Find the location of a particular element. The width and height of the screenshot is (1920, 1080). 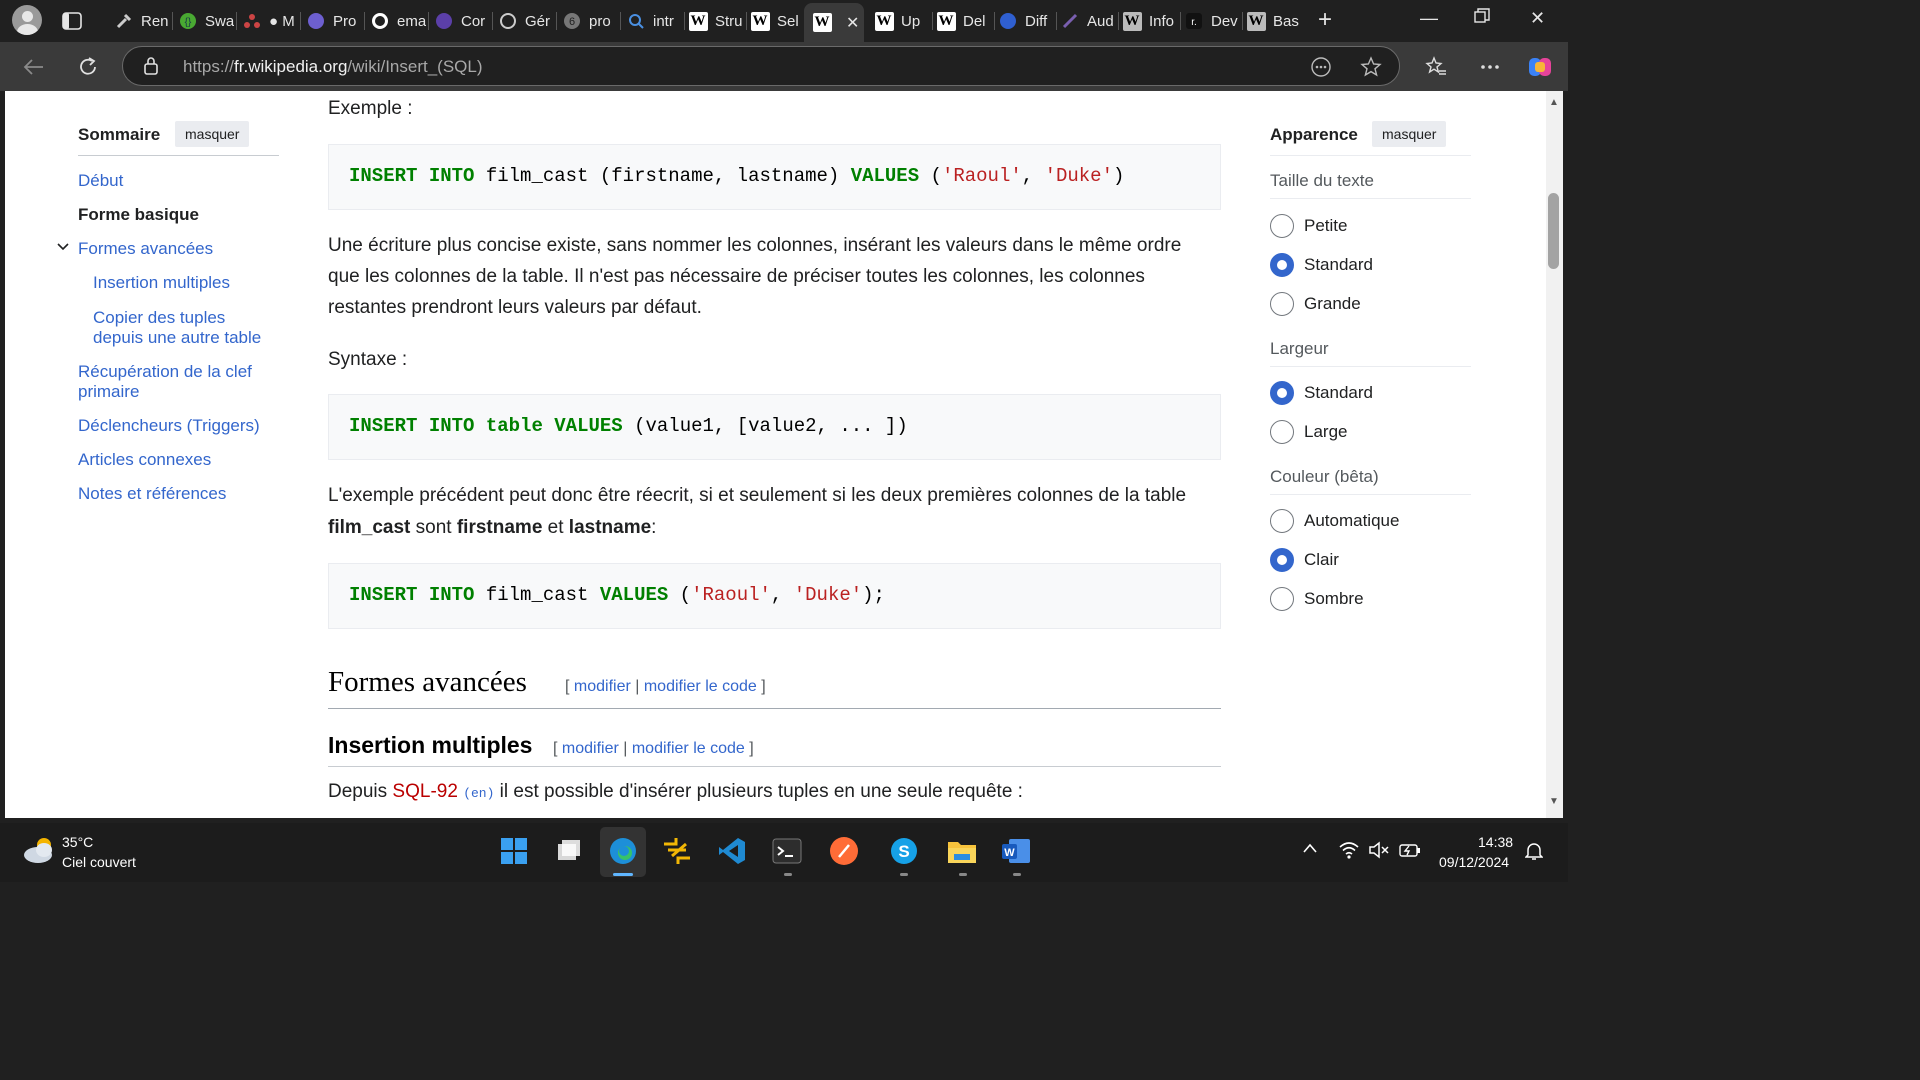

tab-del: W Del is located at coordinates (964, 21).